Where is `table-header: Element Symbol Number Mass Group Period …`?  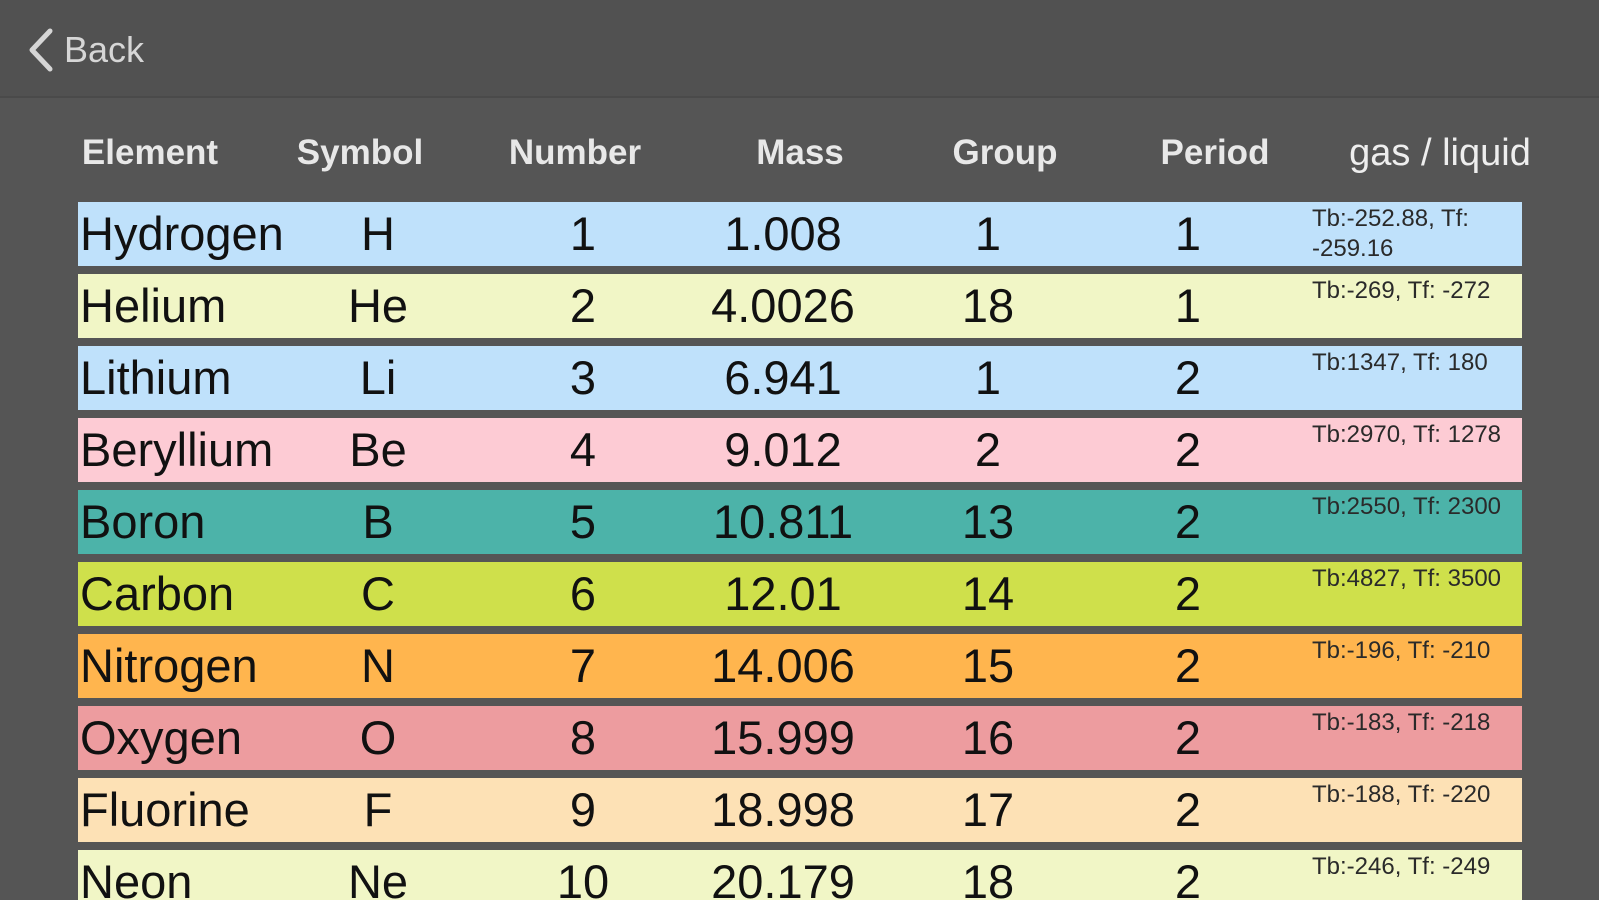 table-header: Element Symbol Number Mass Group Period … is located at coordinates (799, 153).